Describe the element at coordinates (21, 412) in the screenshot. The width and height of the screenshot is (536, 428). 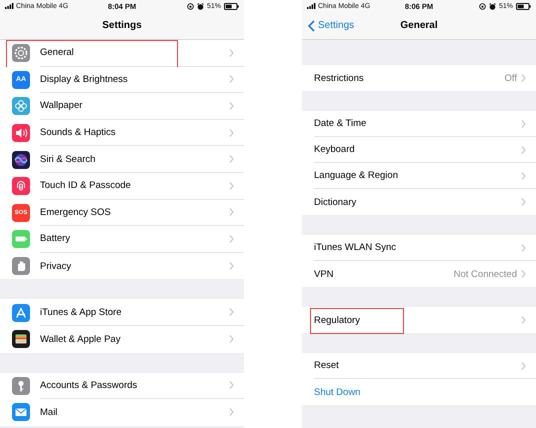
I see `envelope-icon` at that location.